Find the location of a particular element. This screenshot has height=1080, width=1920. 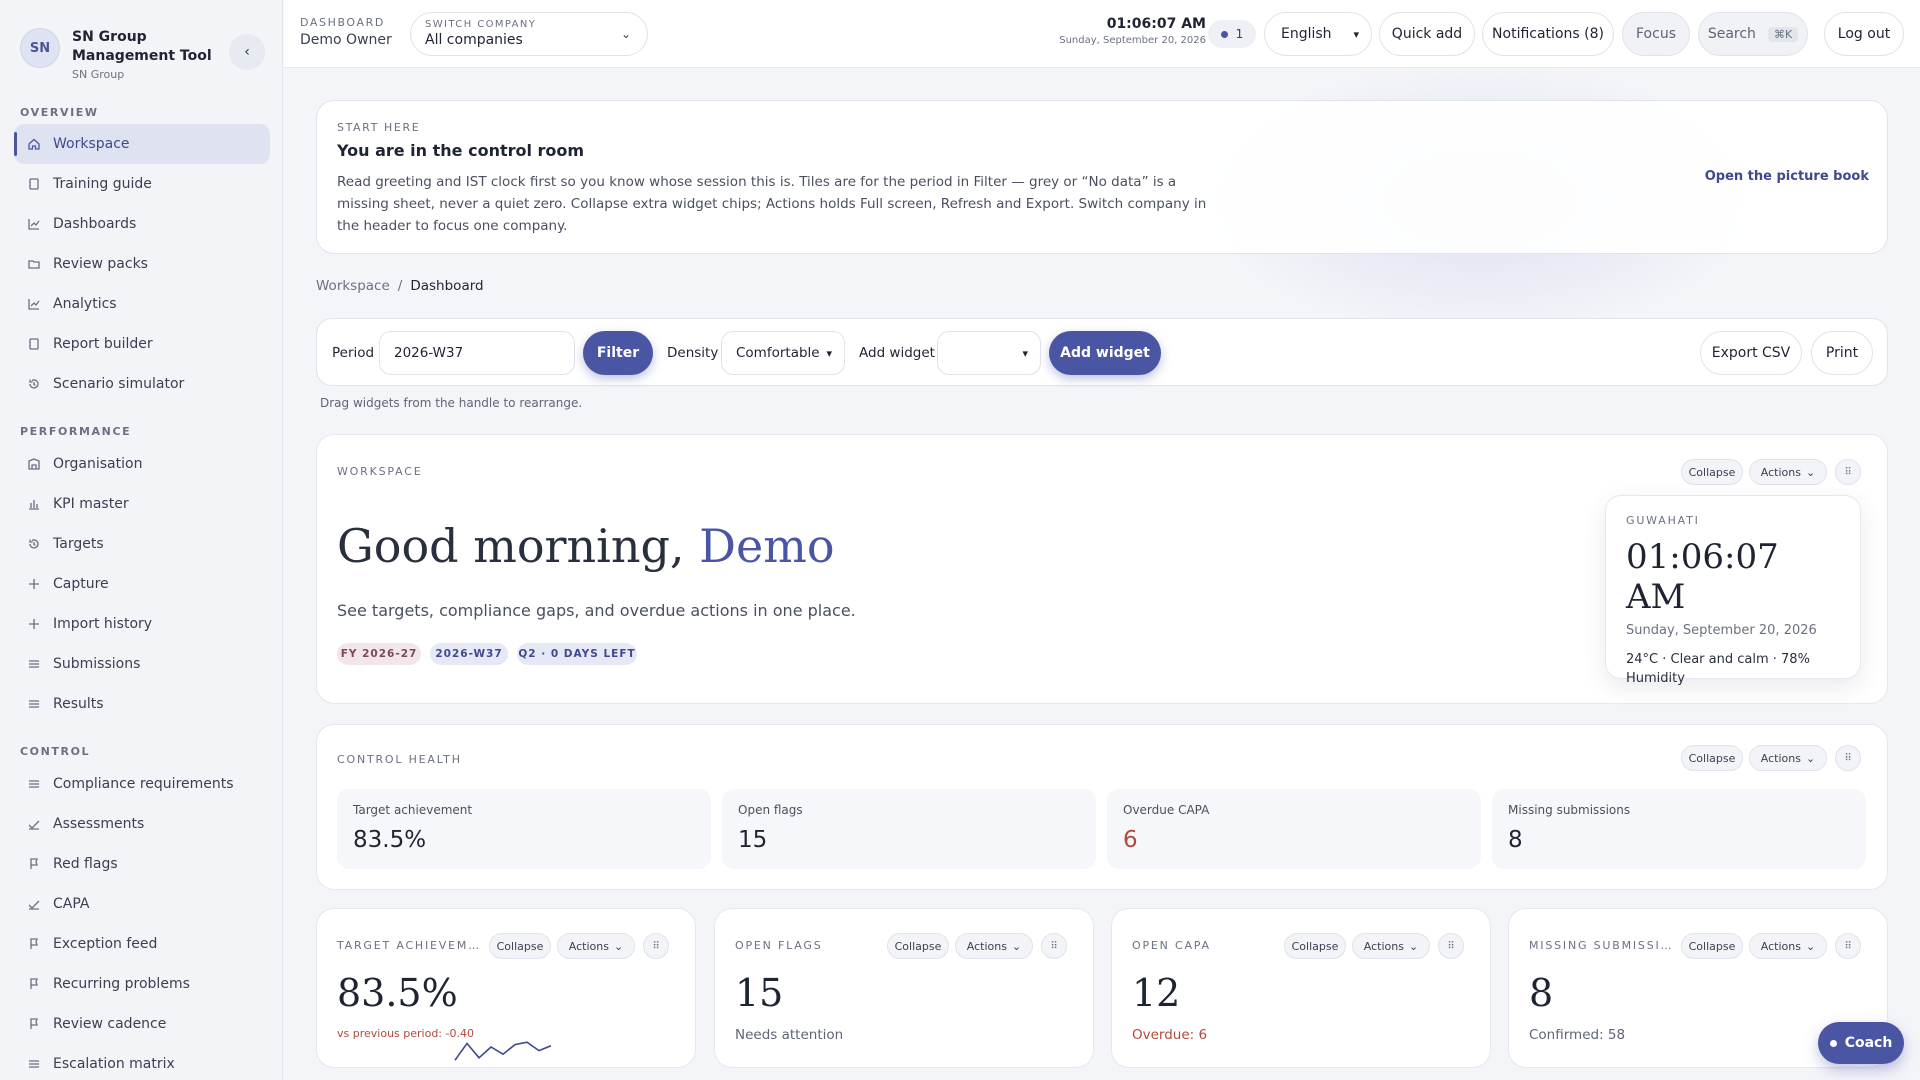

actions-label: Actions is located at coordinates (588, 946).